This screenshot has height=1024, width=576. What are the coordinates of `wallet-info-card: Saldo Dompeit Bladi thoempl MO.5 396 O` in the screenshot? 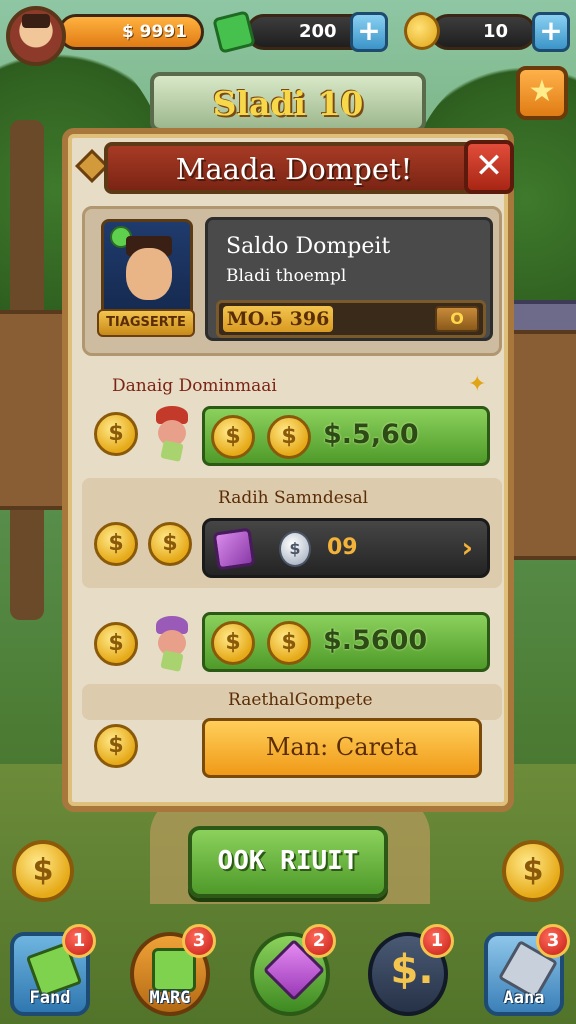 It's located at (349, 279).